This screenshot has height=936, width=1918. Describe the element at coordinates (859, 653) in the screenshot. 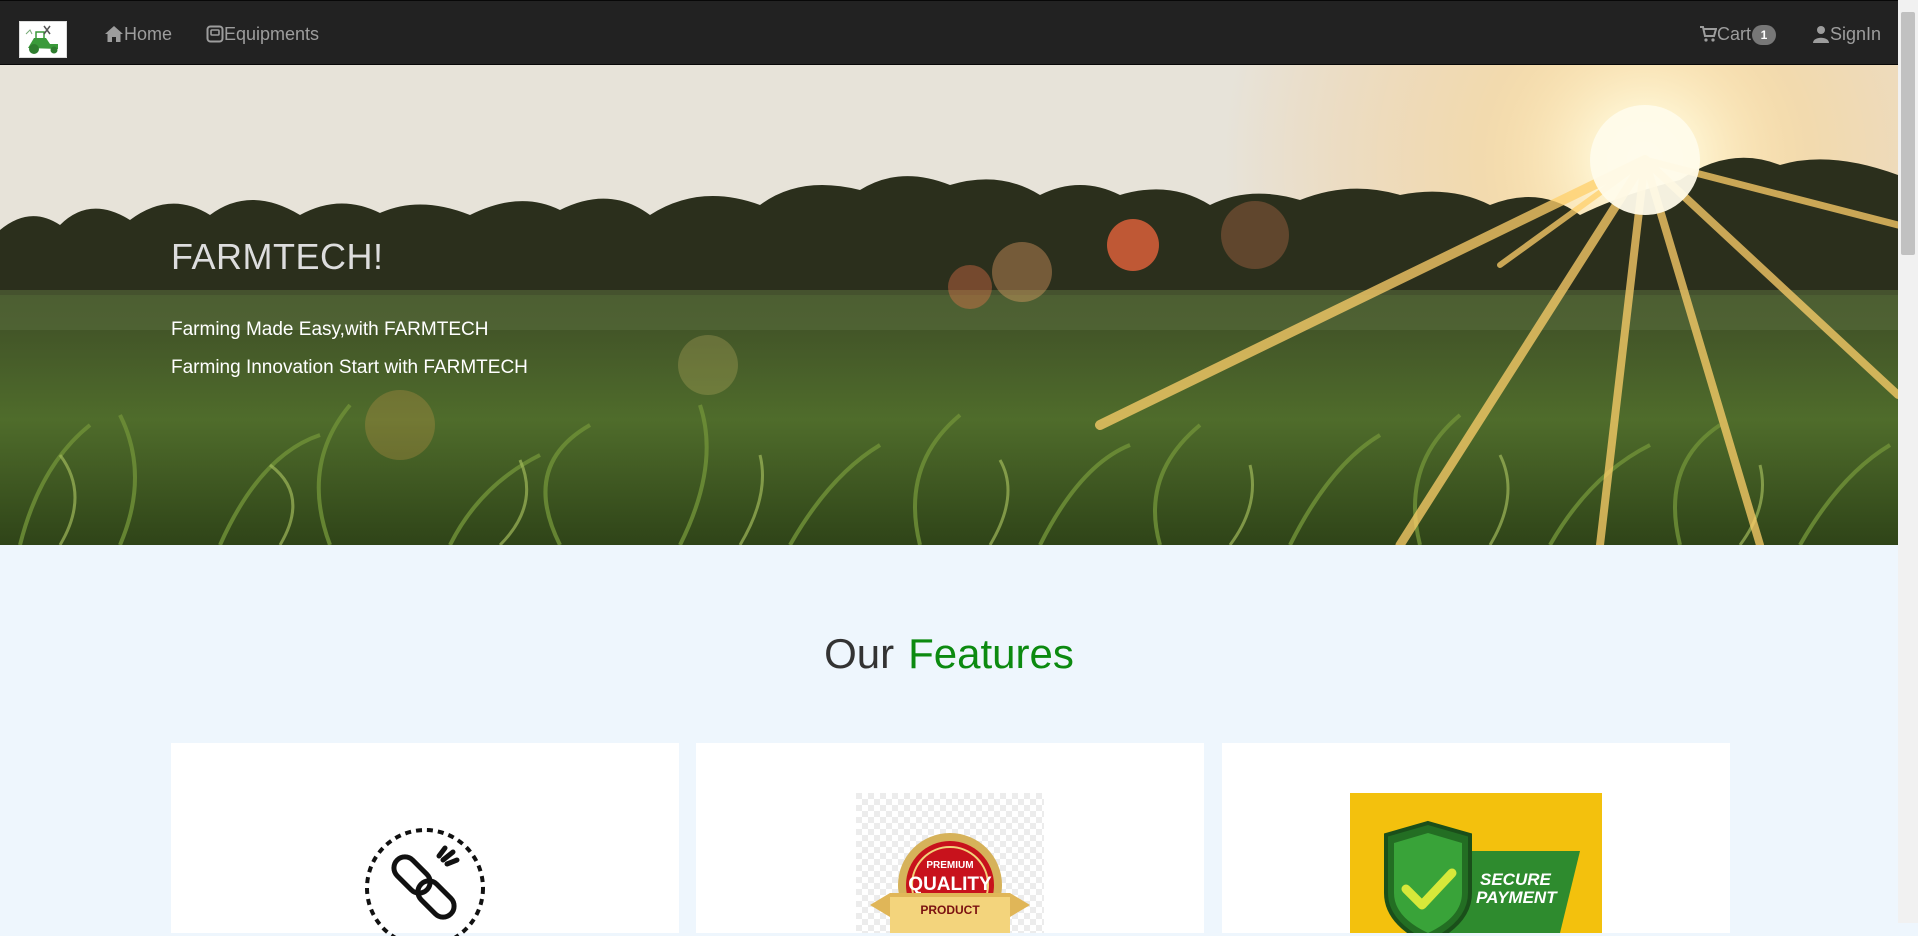

I see `features-heading-prefix: Our` at that location.